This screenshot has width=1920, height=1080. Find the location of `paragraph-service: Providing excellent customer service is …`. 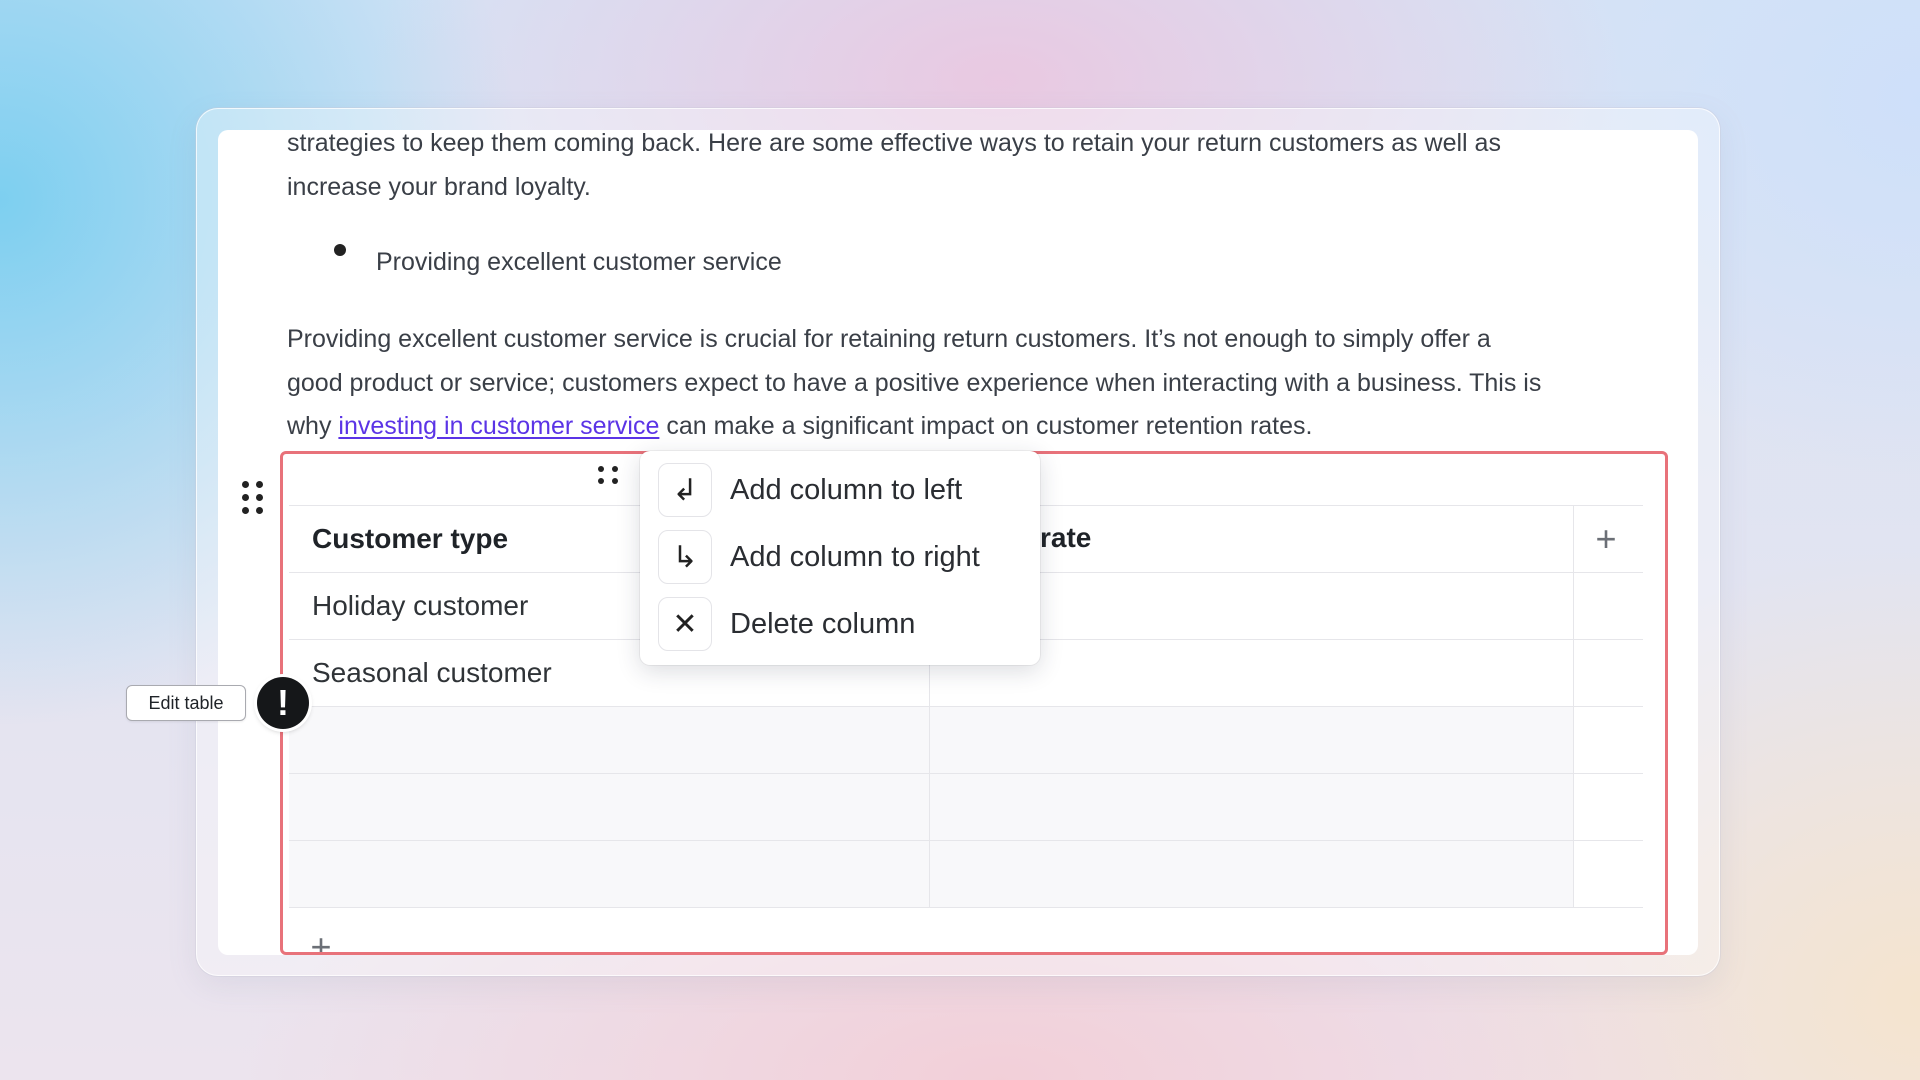

paragraph-service: Providing excellent customer service is … is located at coordinates (972, 383).